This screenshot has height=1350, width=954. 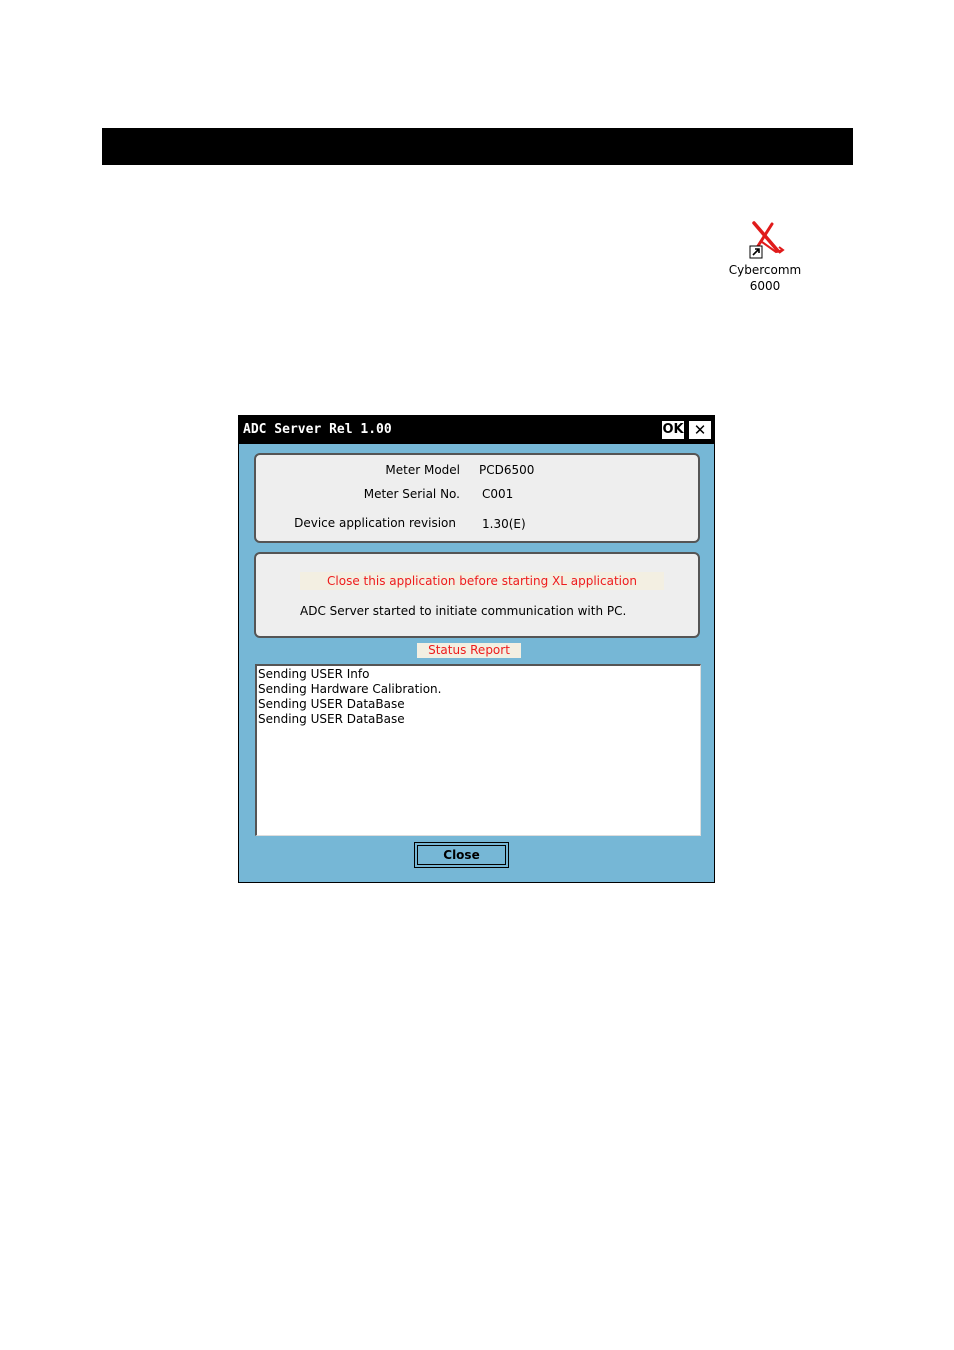 What do you see at coordinates (350, 689) in the screenshot?
I see `status-line: Sending Hardware Calibration.` at bounding box center [350, 689].